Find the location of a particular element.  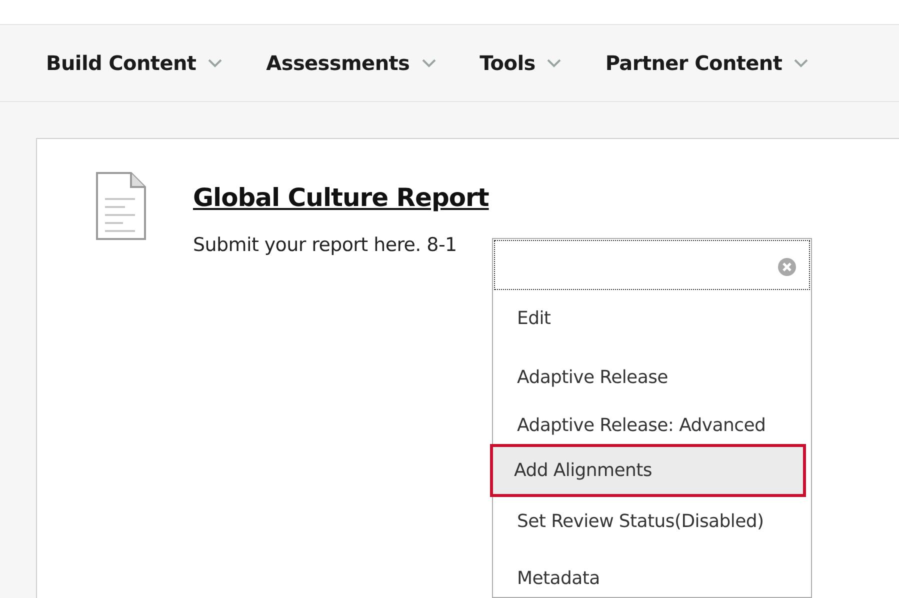

menu-item: Adaptive Release is located at coordinates (652, 377).